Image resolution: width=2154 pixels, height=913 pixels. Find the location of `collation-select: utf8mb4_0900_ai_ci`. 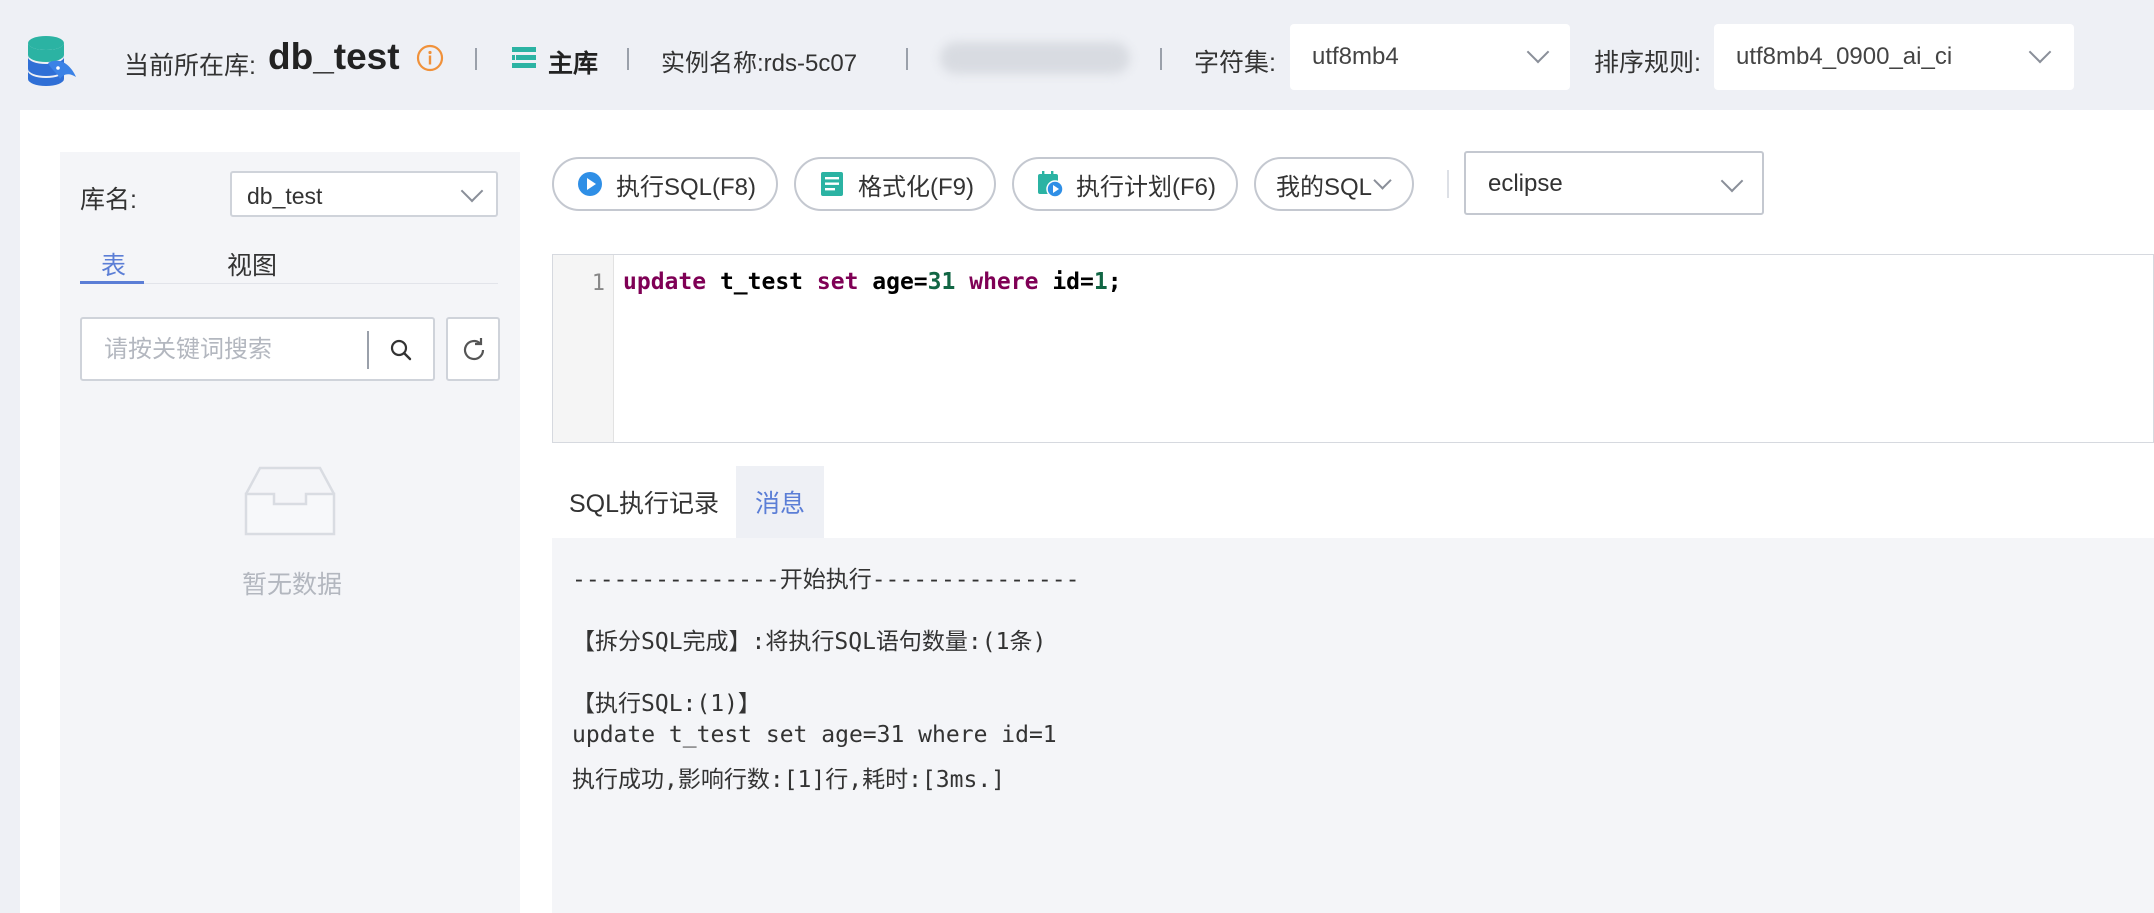

collation-select: utf8mb4_0900_ai_ci is located at coordinates (1894, 57).